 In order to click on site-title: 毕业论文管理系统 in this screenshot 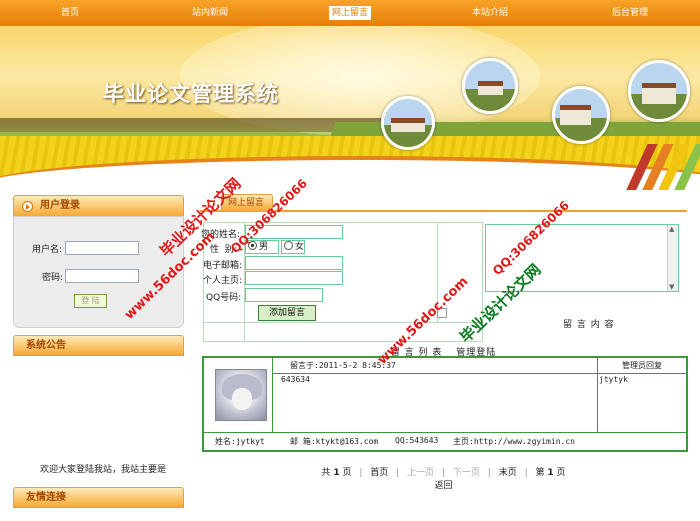, I will do `click(191, 94)`.